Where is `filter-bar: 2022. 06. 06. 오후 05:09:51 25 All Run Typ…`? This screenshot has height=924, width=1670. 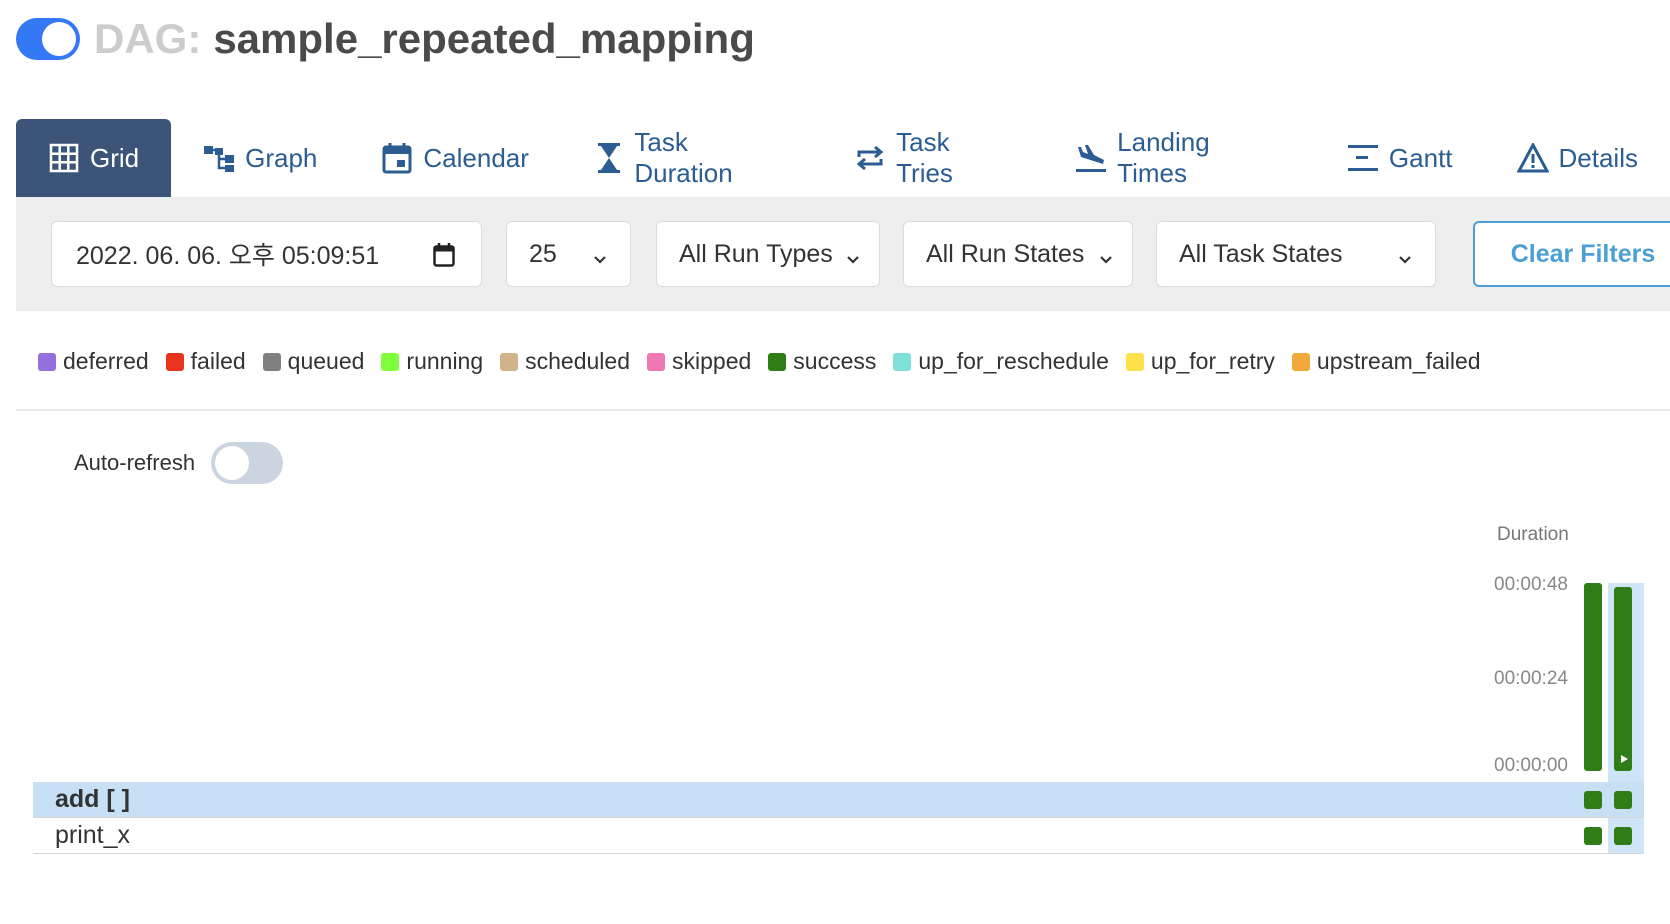
filter-bar: 2022. 06. 06. 오후 05:09:51 25 All Run Typ… is located at coordinates (843, 254).